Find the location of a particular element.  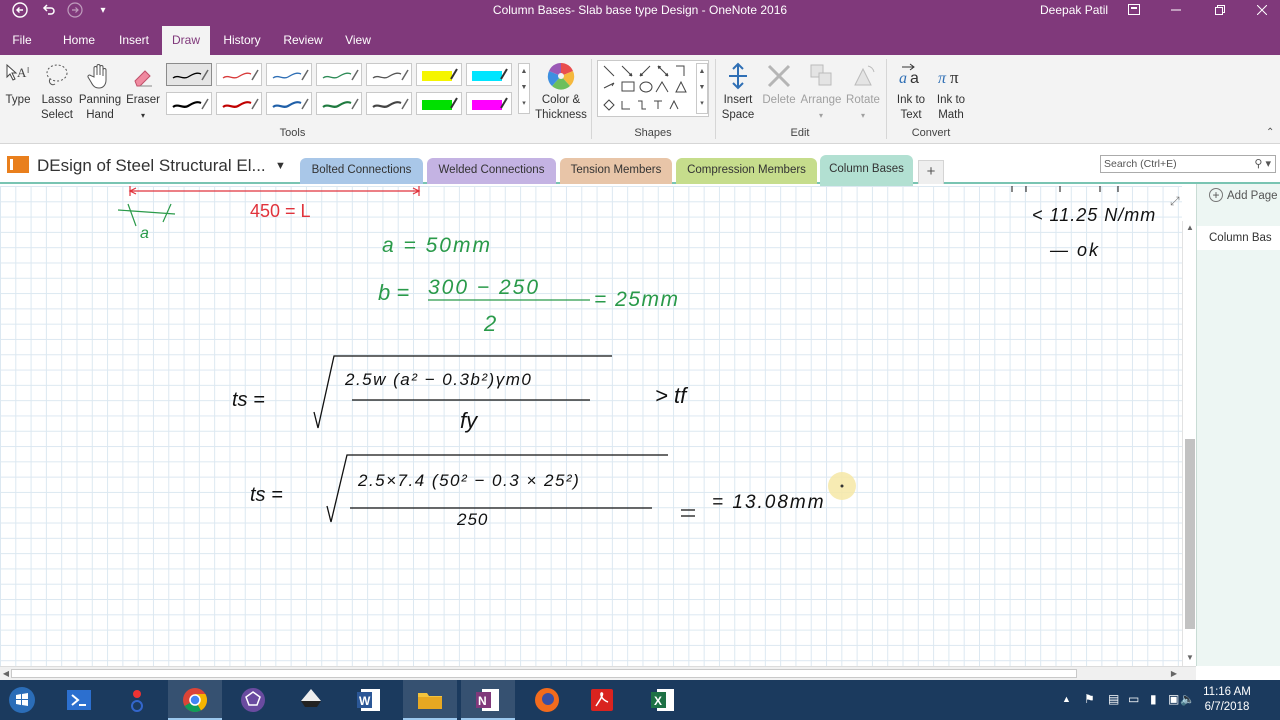

type-button: AI Type is located at coordinates (18, 84).